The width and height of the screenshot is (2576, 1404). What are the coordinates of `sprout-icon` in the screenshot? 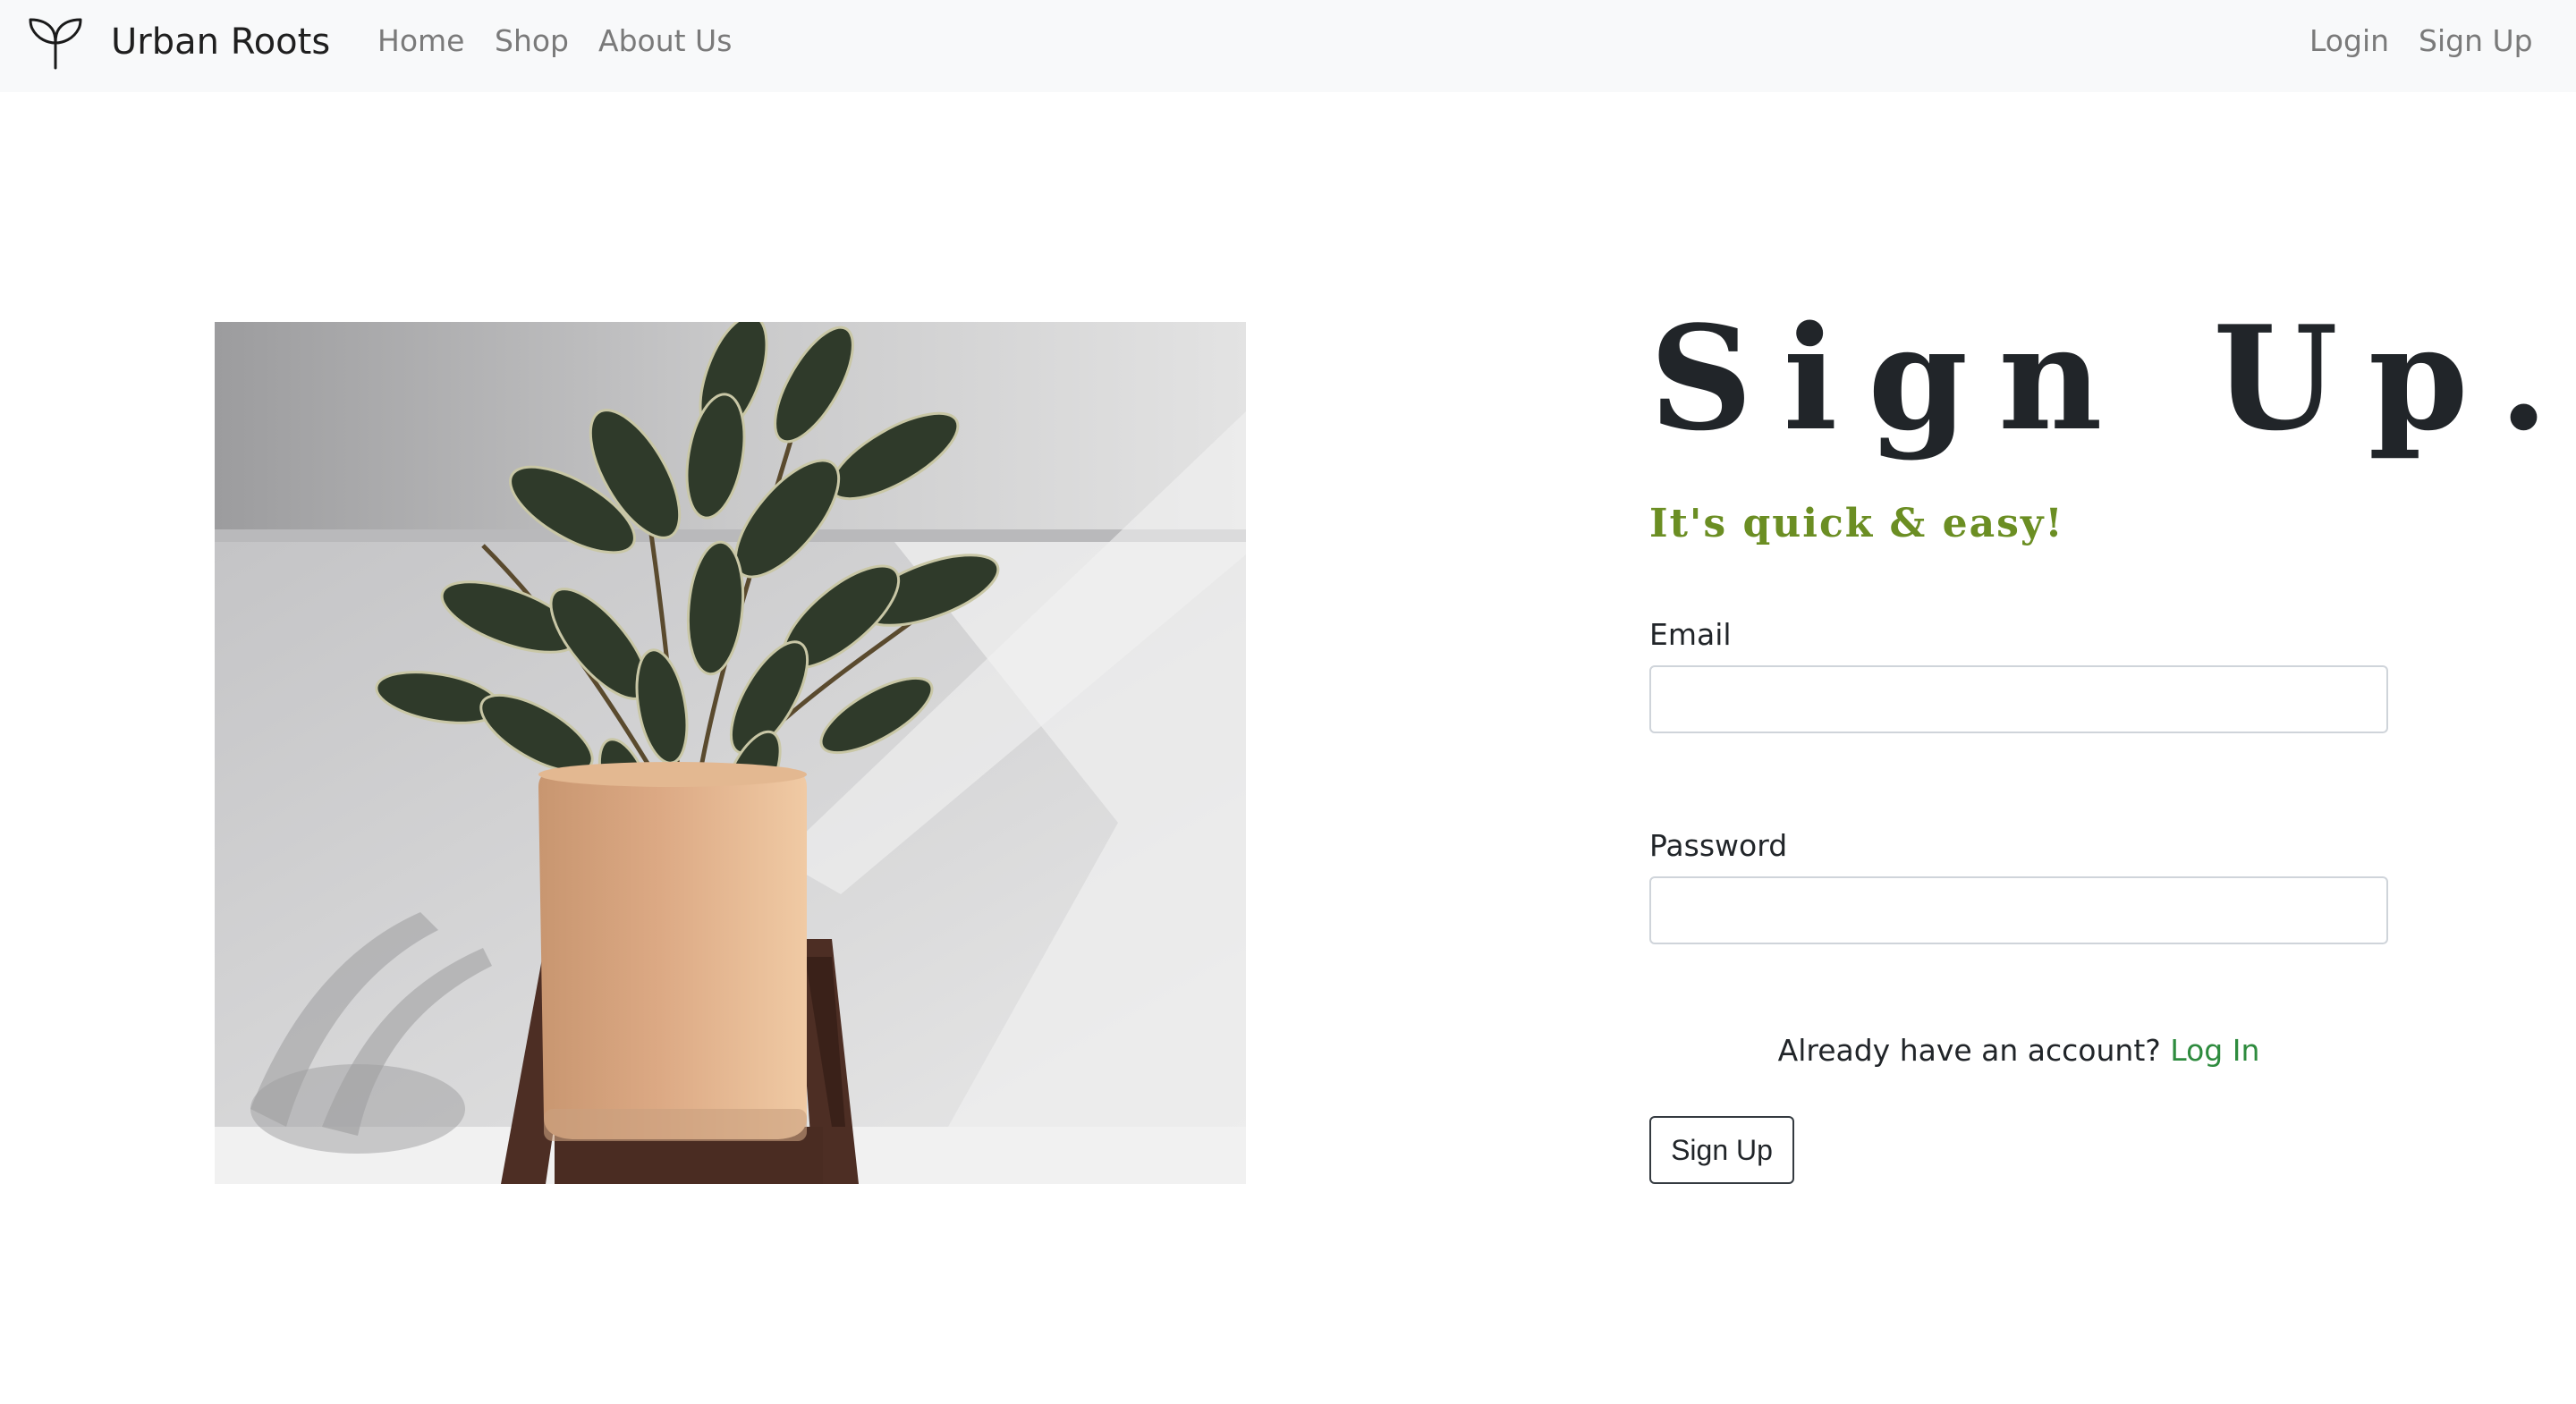 It's located at (55, 43).